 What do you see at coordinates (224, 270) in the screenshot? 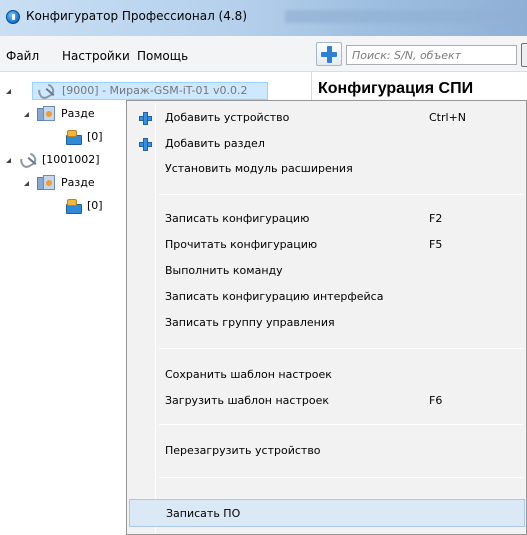
I see `menu-item-label: Выполнить команду` at bounding box center [224, 270].